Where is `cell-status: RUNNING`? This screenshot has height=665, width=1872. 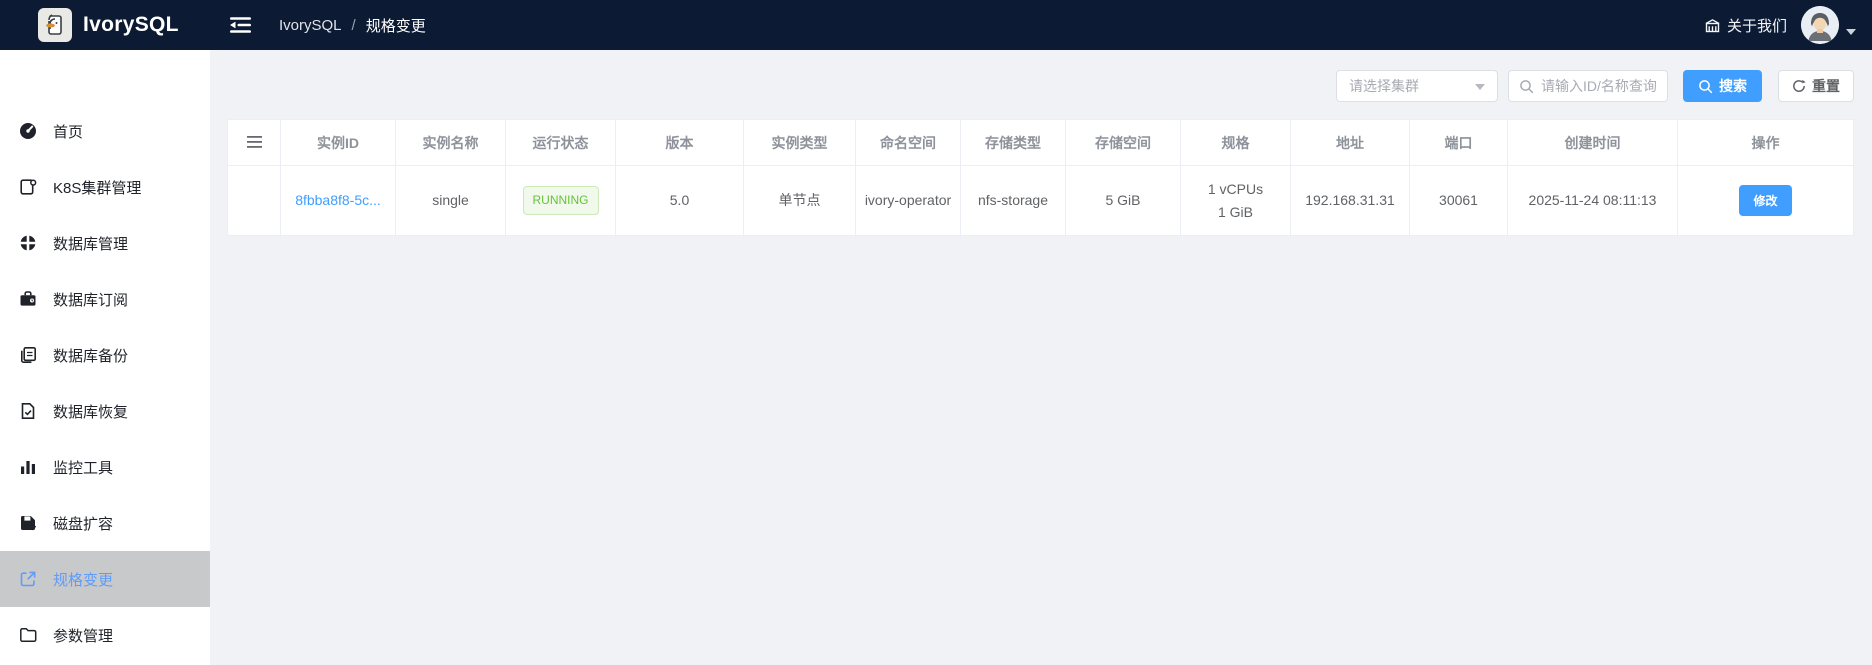 cell-status: RUNNING is located at coordinates (560, 200).